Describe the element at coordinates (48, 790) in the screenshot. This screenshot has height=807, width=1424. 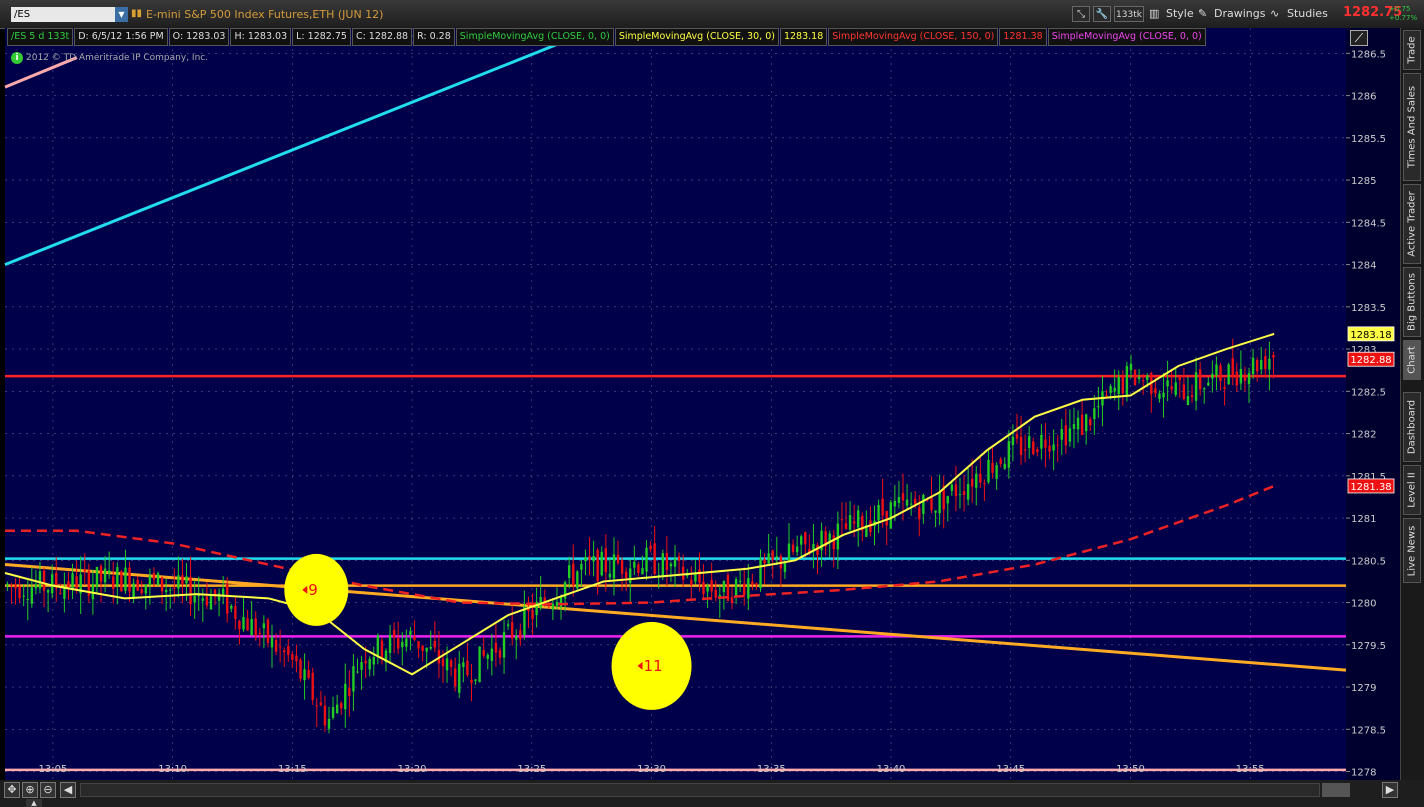
I see `zoom-out-icon: ⊖` at that location.